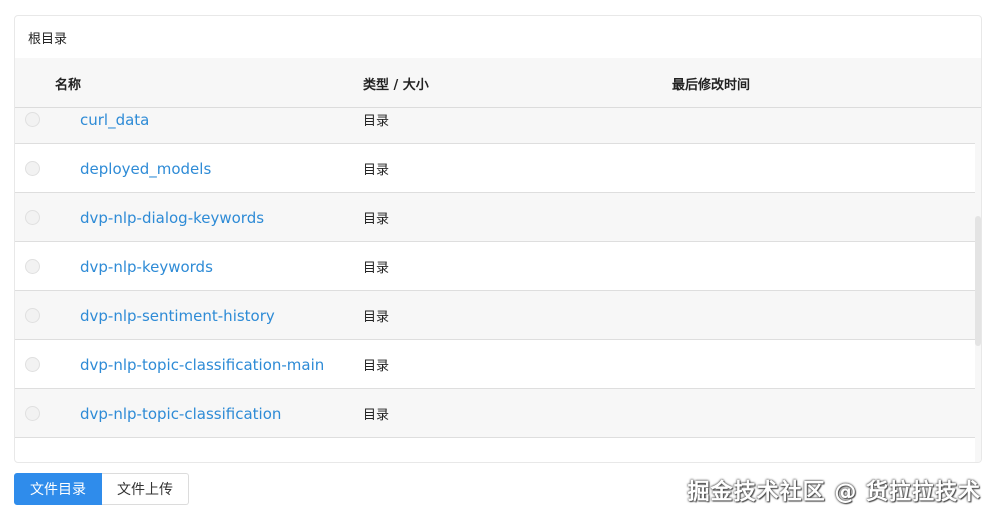  What do you see at coordinates (495, 168) in the screenshot?
I see `table-row: deployed_models 目录` at bounding box center [495, 168].